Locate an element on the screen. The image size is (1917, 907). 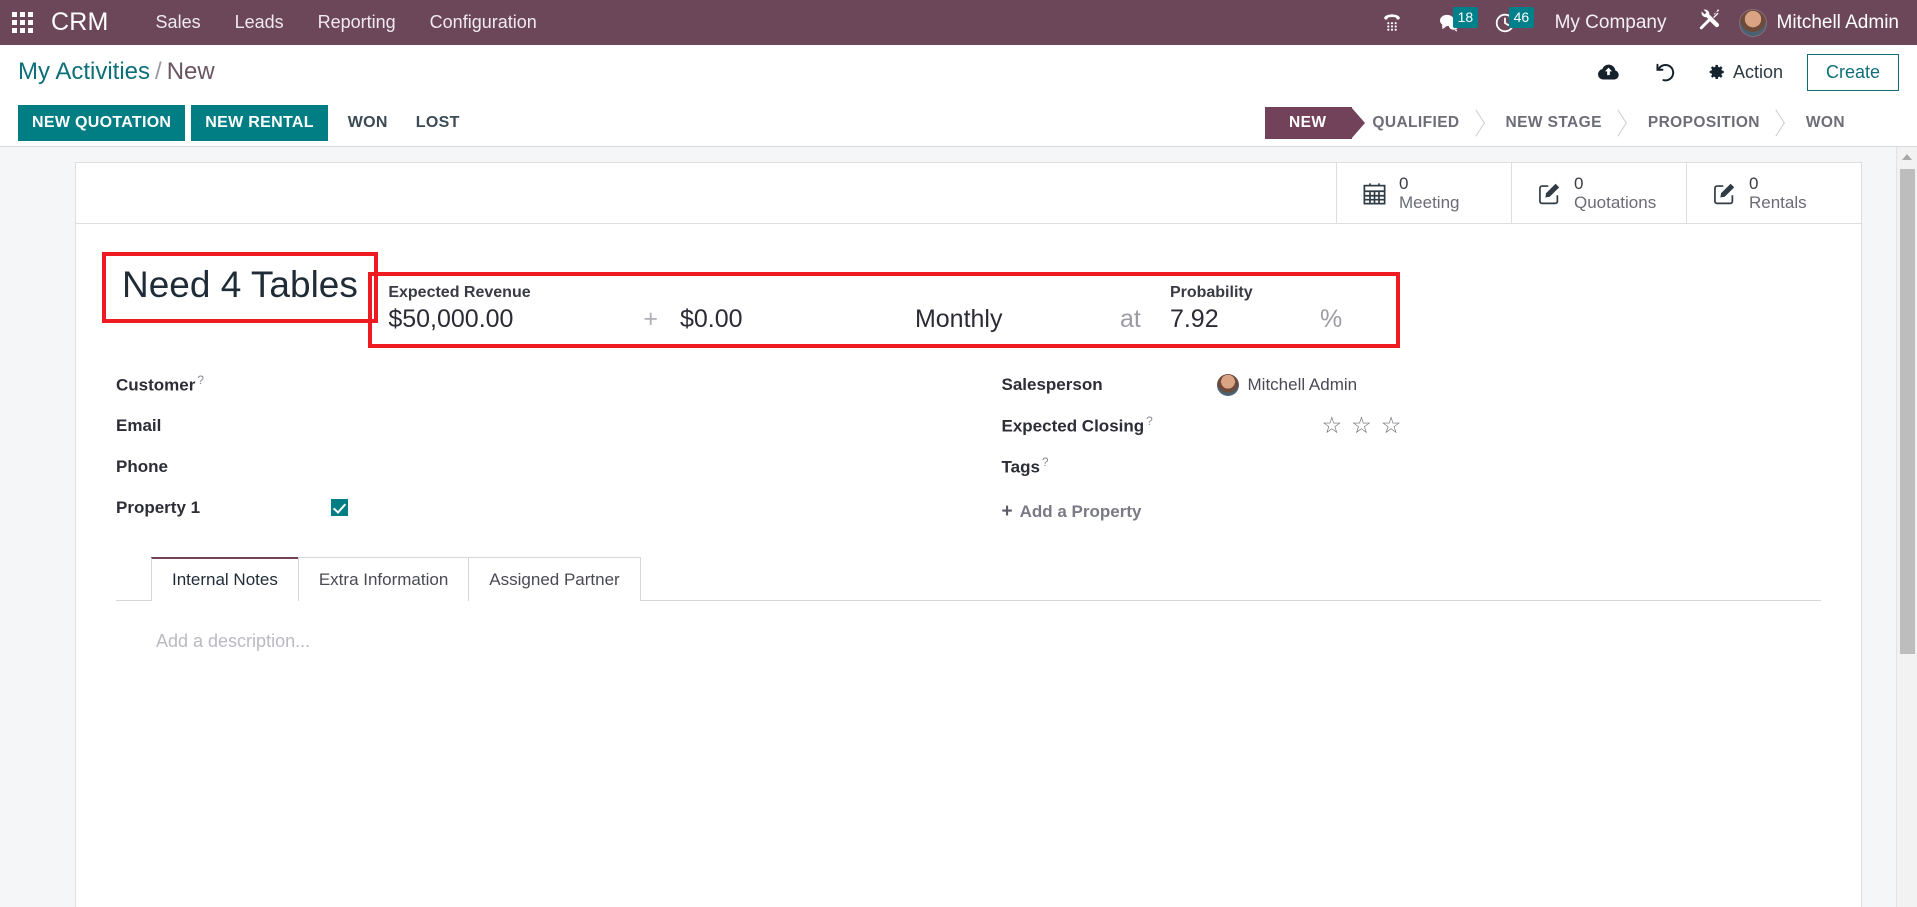
recurring-plan-value: Monthly is located at coordinates (1017, 319).